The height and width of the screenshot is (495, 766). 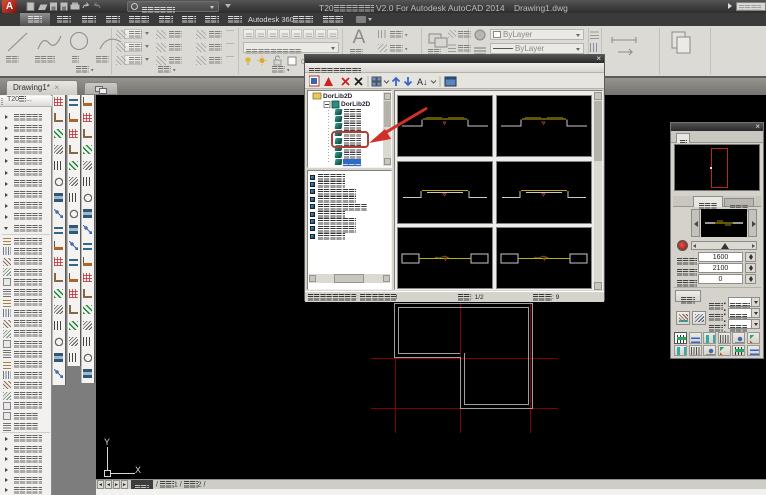 What do you see at coordinates (138, 470) in the screenshot?
I see `svg-text: X` at bounding box center [138, 470].